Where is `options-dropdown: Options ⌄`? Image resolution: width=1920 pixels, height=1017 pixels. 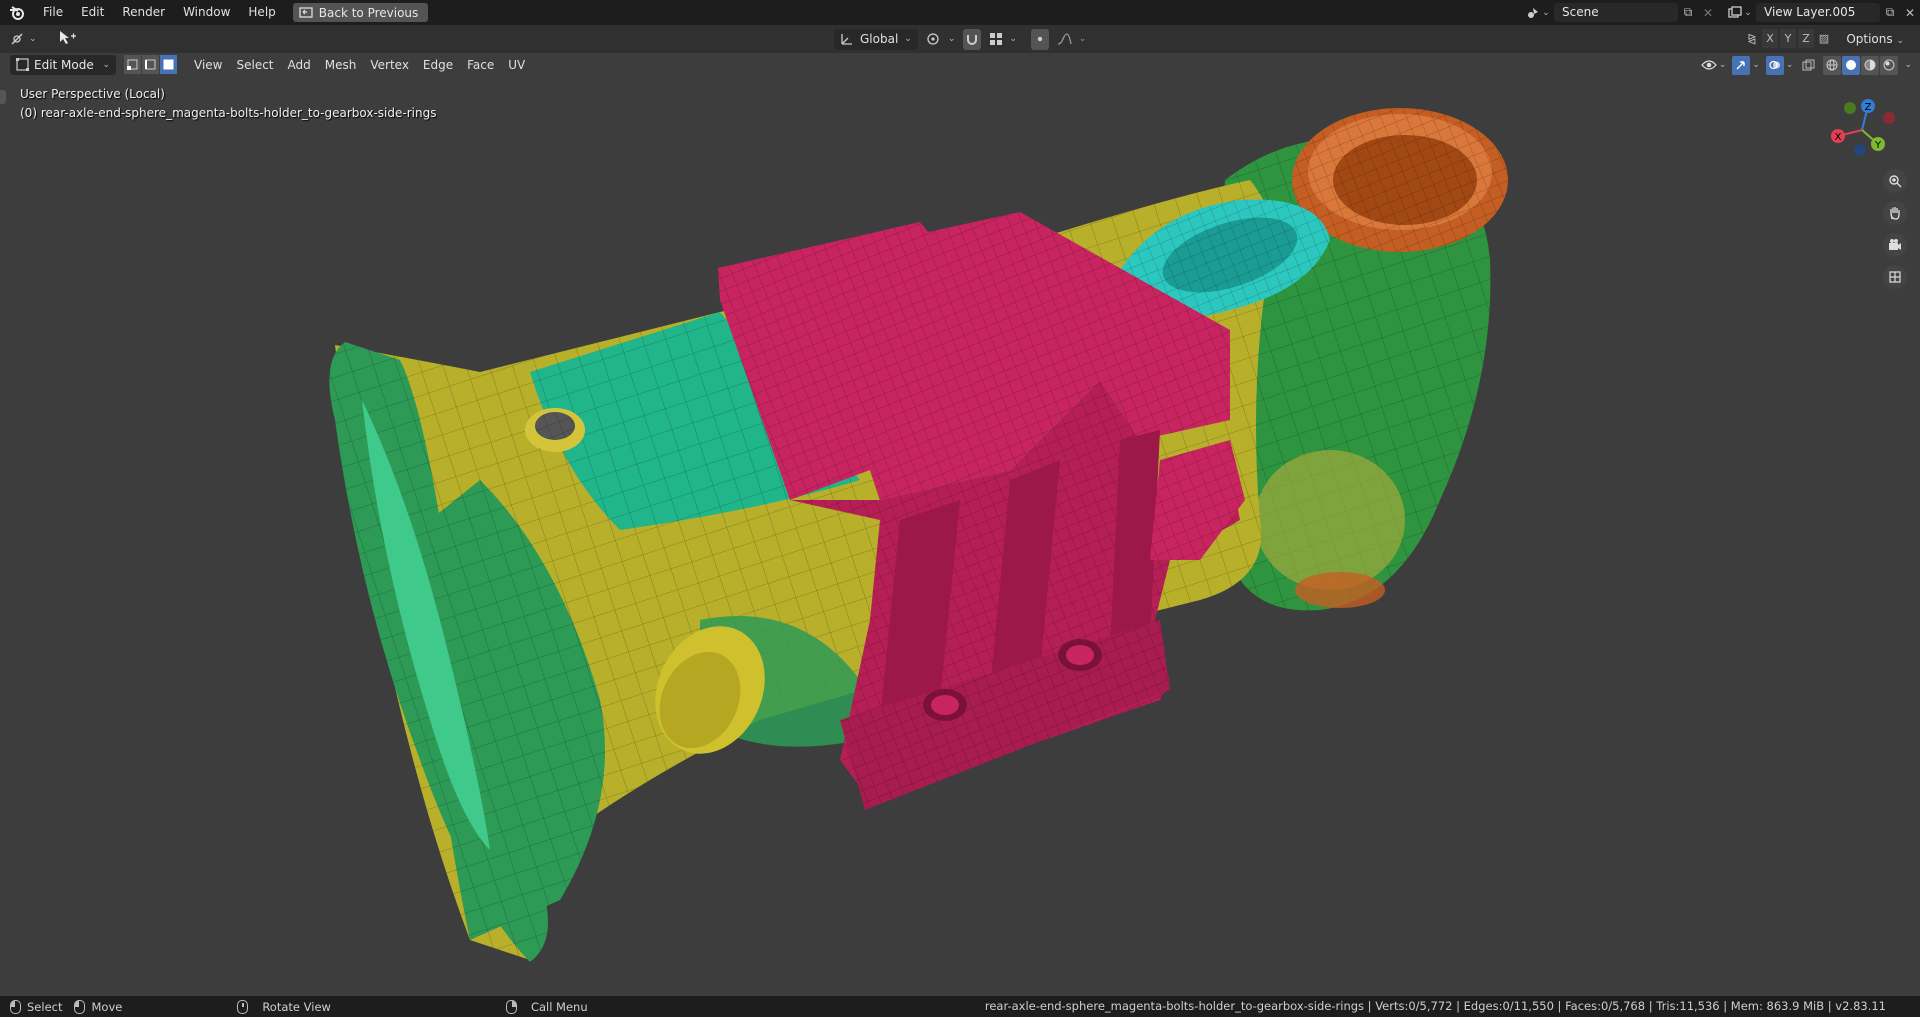
options-dropdown: Options ⌄ is located at coordinates (1875, 39).